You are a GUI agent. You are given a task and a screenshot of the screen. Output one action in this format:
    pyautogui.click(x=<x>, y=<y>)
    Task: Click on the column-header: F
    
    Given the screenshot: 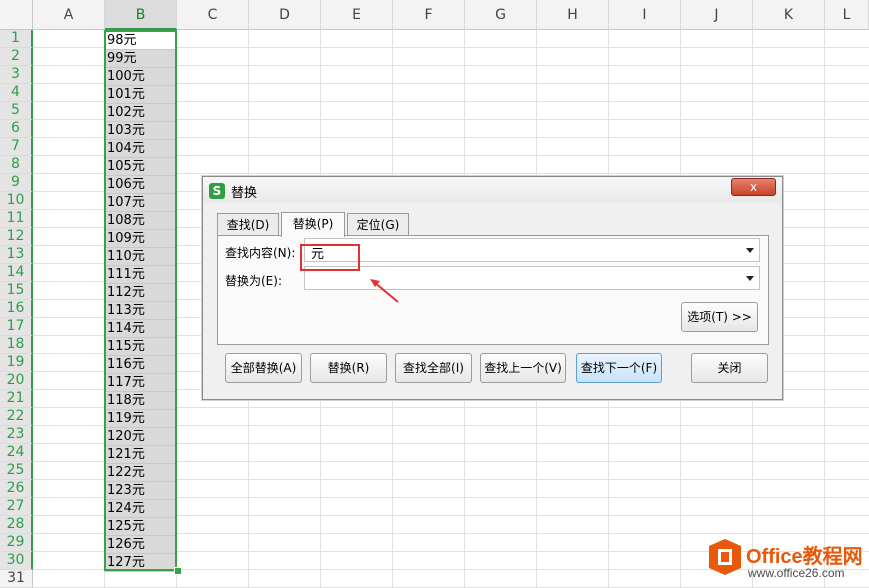 What is the action you would take?
    pyautogui.click(x=429, y=15)
    